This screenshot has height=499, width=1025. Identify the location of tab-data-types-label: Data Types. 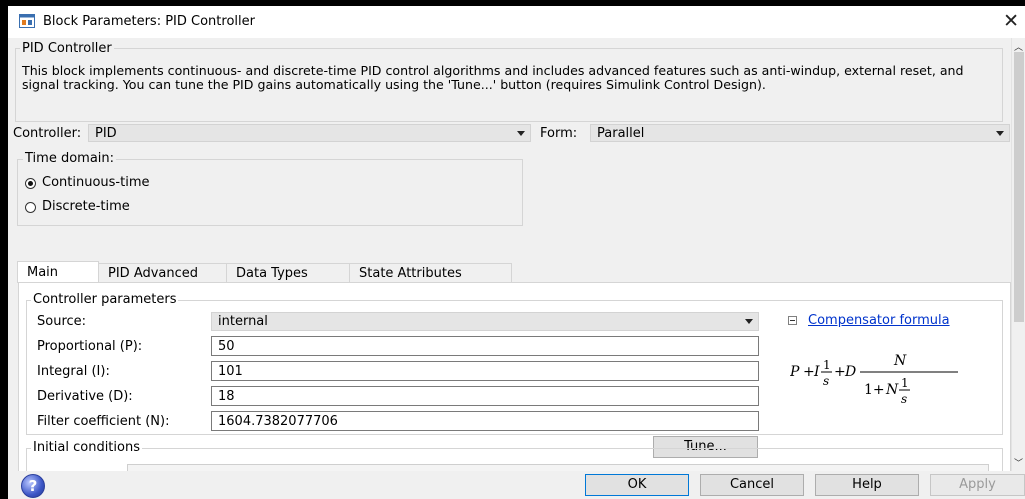
(272, 273).